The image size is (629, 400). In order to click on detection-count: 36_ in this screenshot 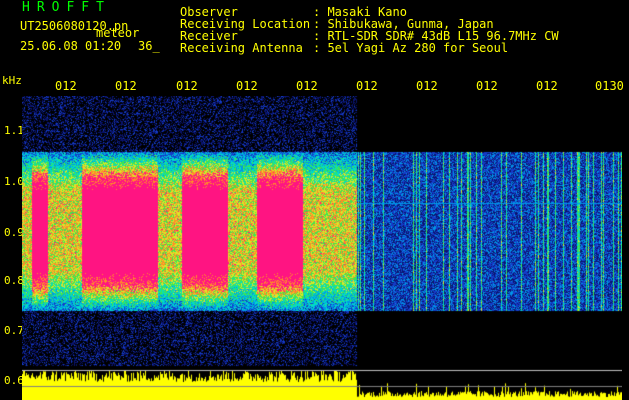, I will do `click(149, 46)`.